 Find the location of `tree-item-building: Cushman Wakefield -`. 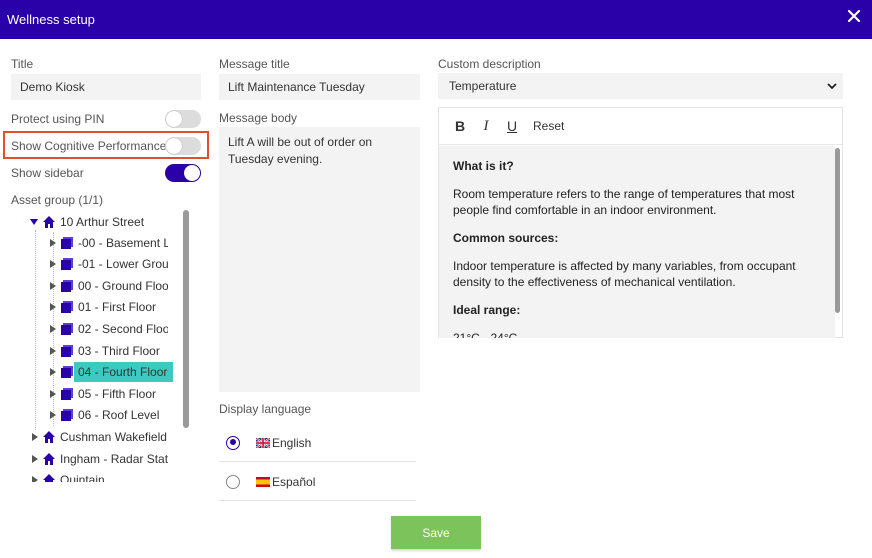

tree-item-building: Cushman Wakefield - is located at coordinates (100, 437).